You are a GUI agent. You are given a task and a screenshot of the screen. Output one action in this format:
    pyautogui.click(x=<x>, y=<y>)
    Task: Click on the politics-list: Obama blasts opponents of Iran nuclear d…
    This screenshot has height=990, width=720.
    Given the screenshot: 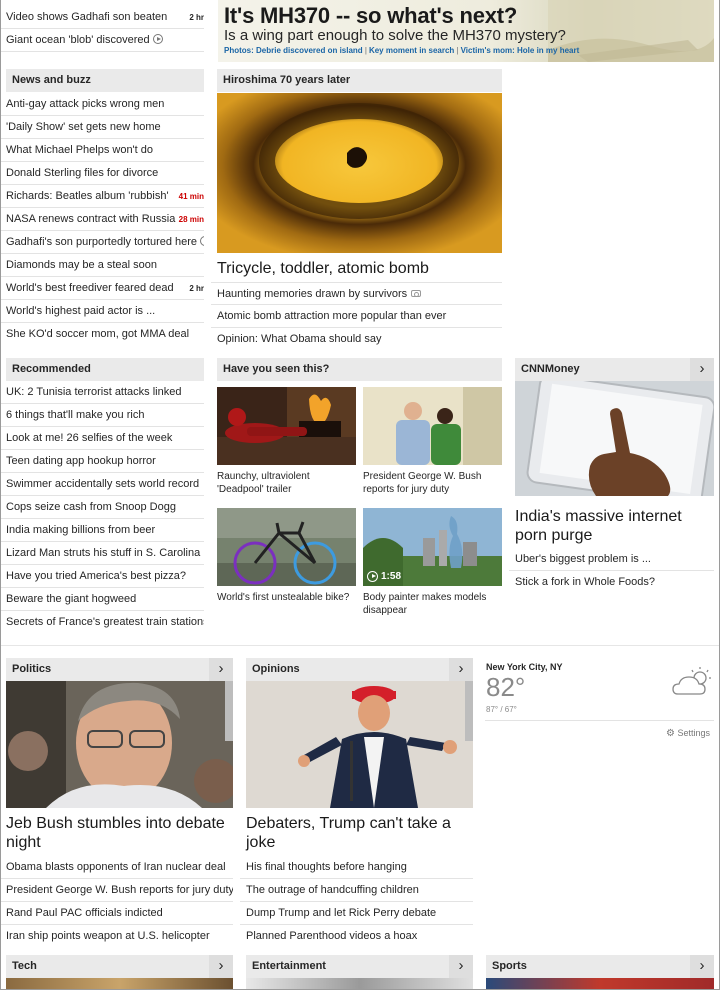 What is the action you would take?
    pyautogui.click(x=116, y=902)
    